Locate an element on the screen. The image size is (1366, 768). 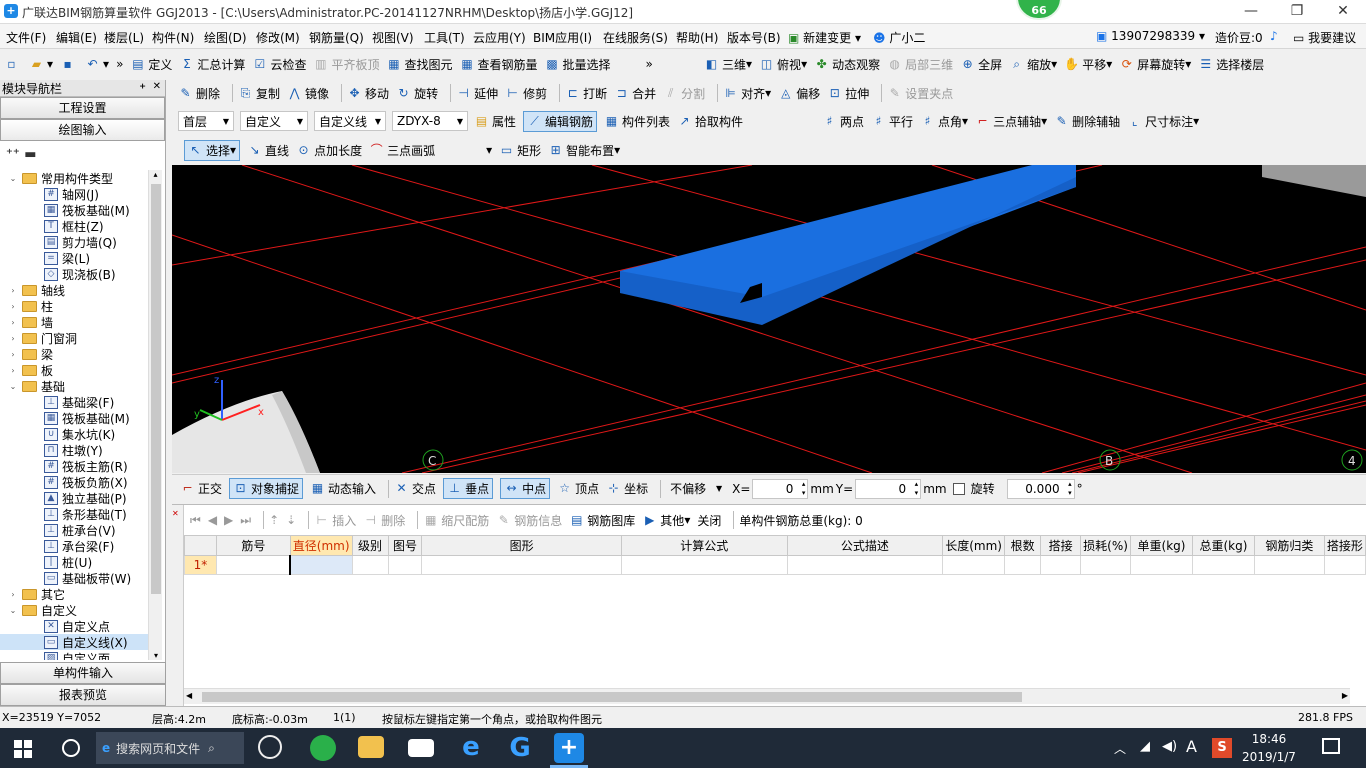
single-component-input-button: 单构件输入 is located at coordinates (83, 673).